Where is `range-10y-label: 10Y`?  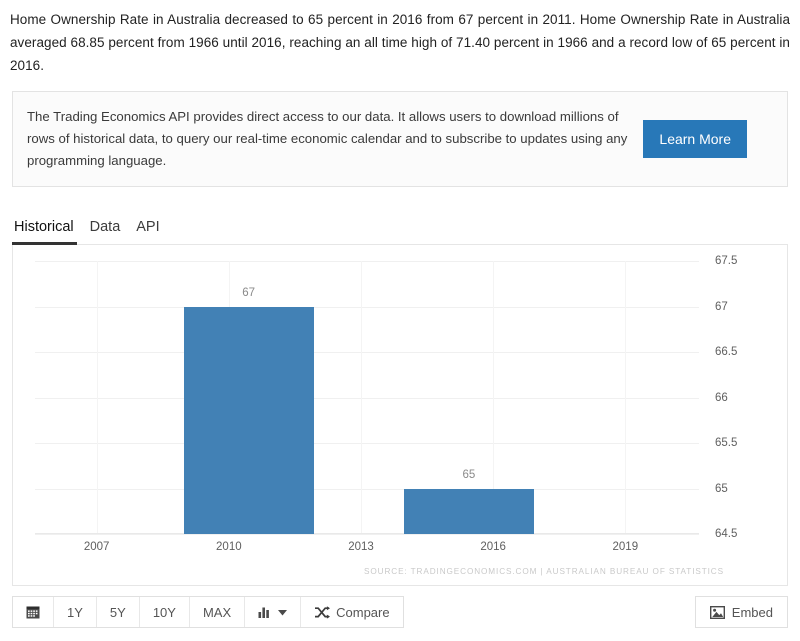 range-10y-label: 10Y is located at coordinates (164, 612).